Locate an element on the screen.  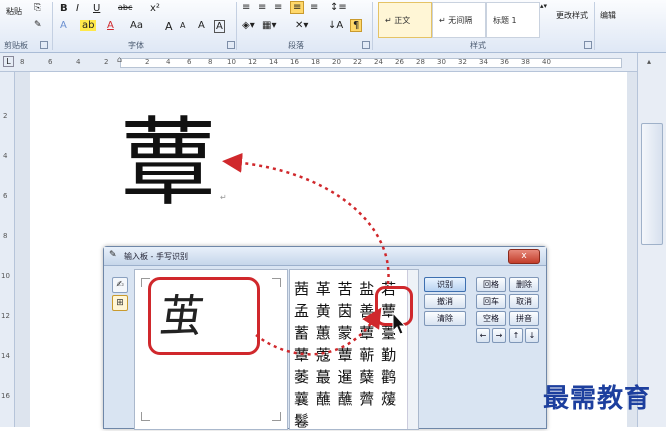
watermark-text: 最需教育 is located at coordinates (597, 399).